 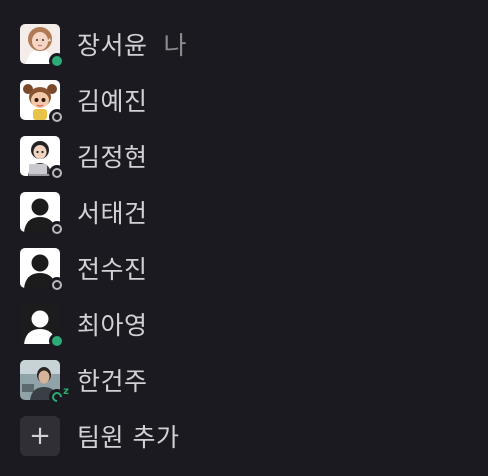 What do you see at coordinates (244, 156) in the screenshot?
I see `member-row-3: 김정현` at bounding box center [244, 156].